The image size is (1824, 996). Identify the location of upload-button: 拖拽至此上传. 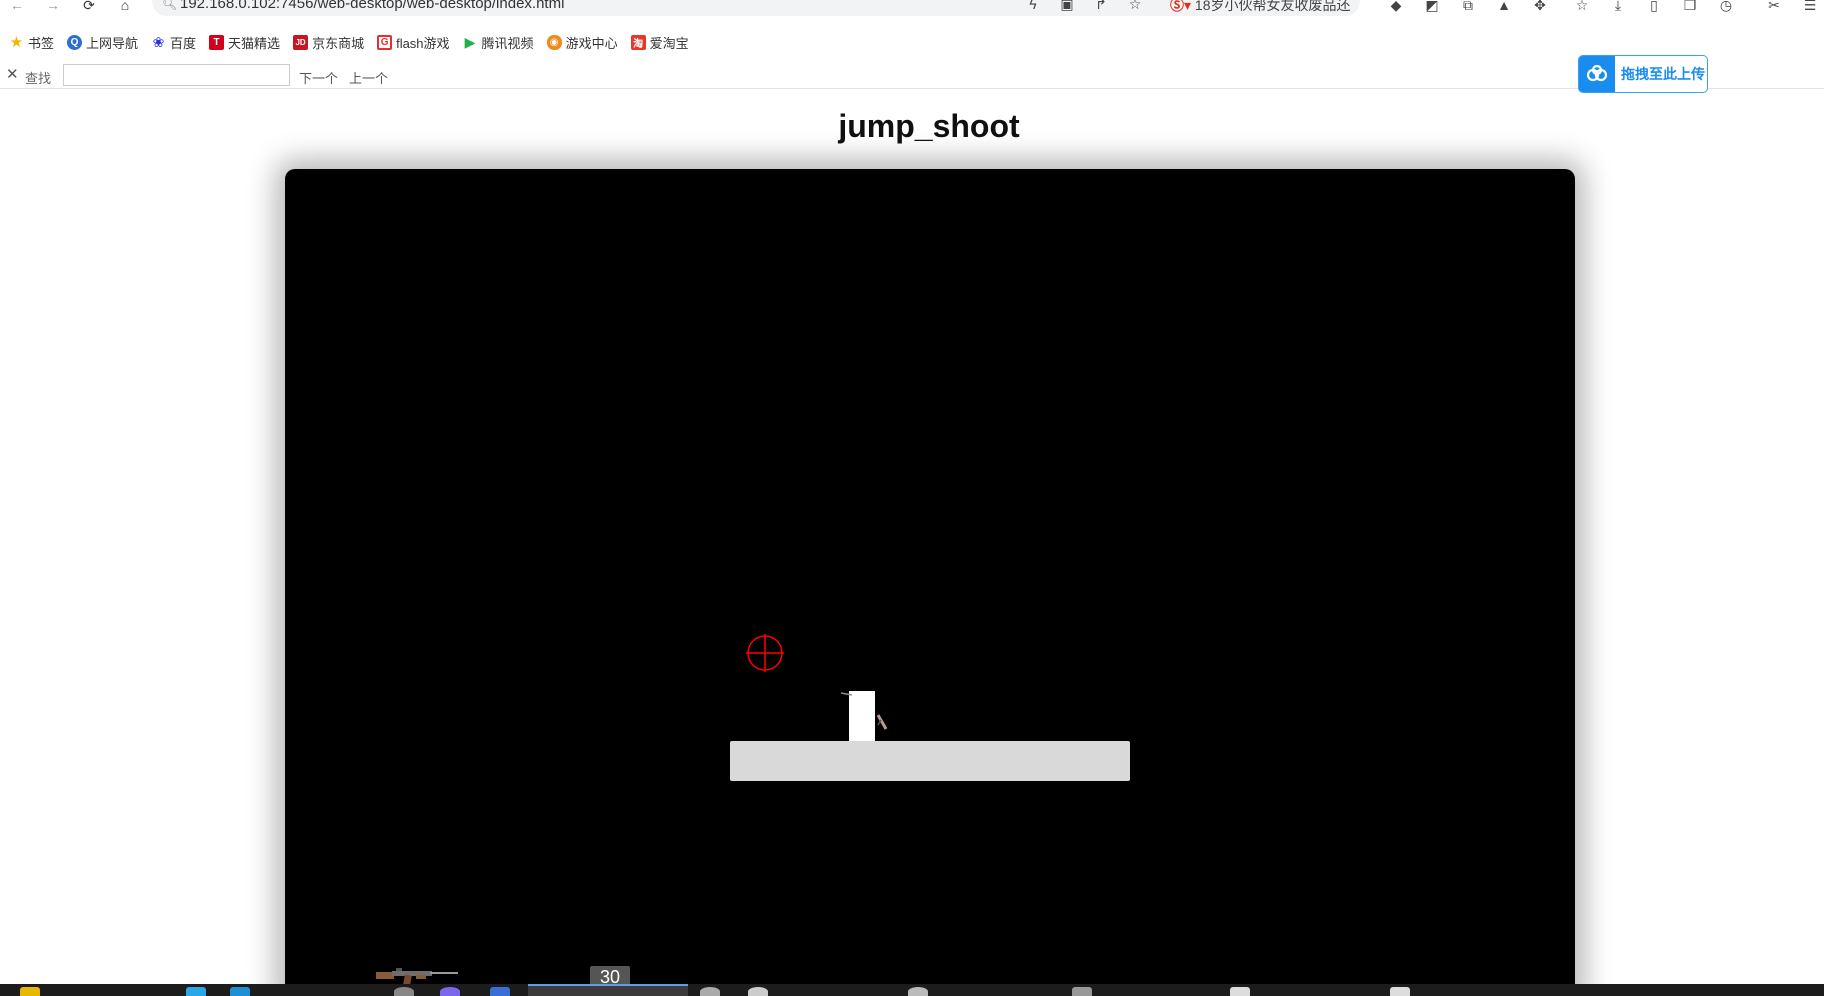
(1643, 74).